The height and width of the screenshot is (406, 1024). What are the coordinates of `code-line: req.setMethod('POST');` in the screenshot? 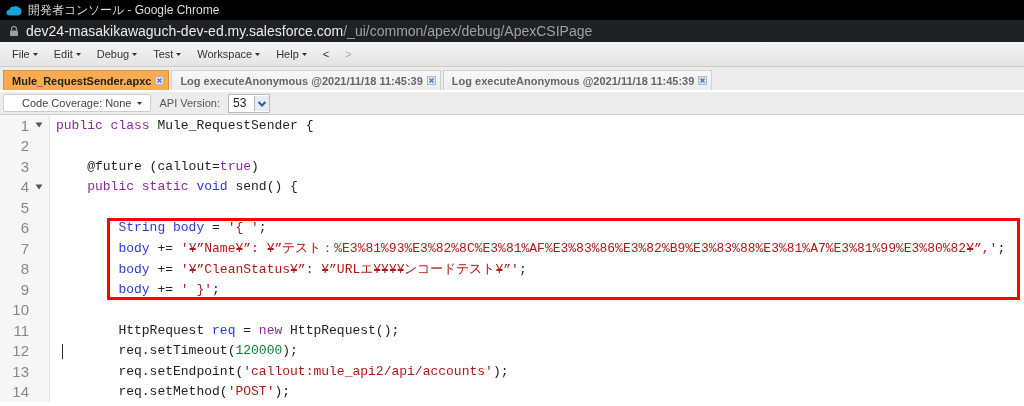 It's located at (204, 392).